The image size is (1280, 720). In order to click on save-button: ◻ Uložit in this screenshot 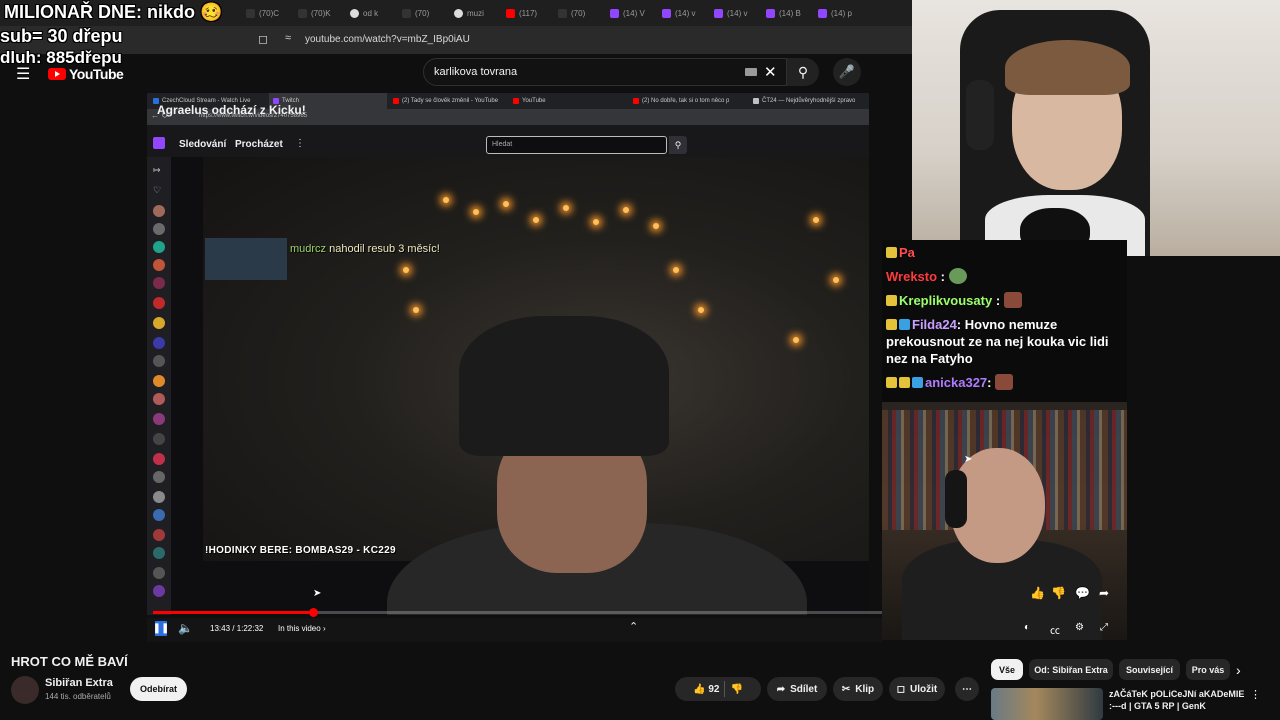, I will do `click(917, 689)`.